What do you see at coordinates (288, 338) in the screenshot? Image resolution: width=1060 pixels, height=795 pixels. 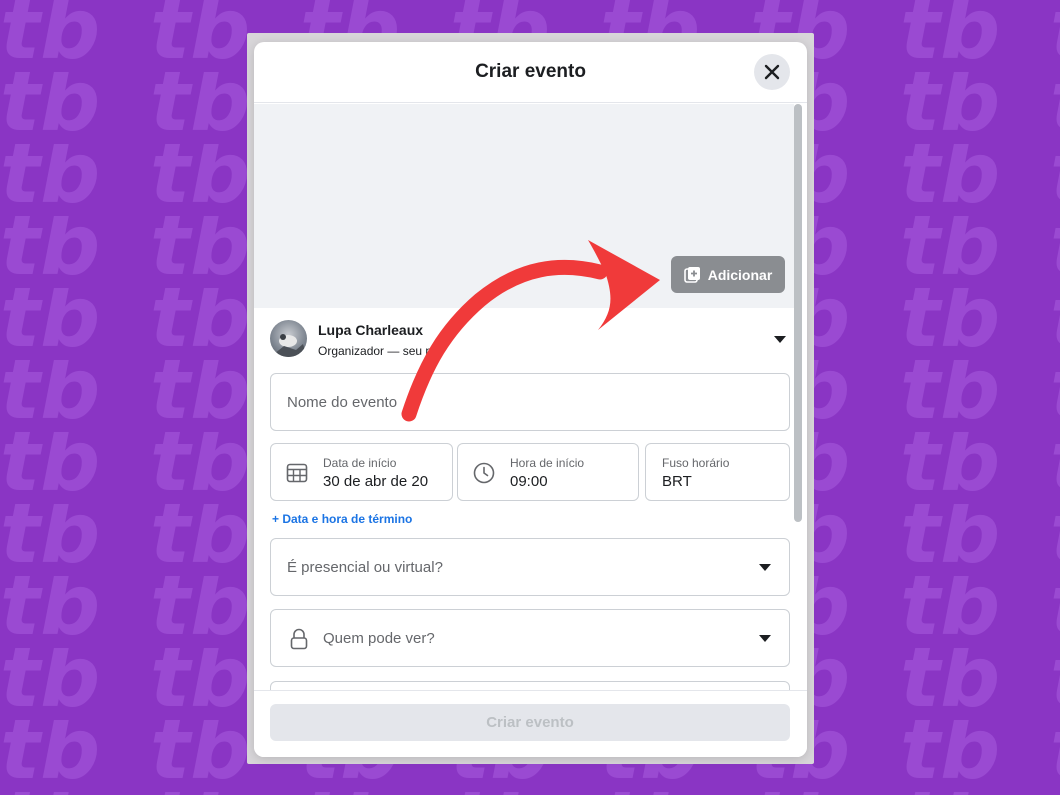 I see `avatar` at bounding box center [288, 338].